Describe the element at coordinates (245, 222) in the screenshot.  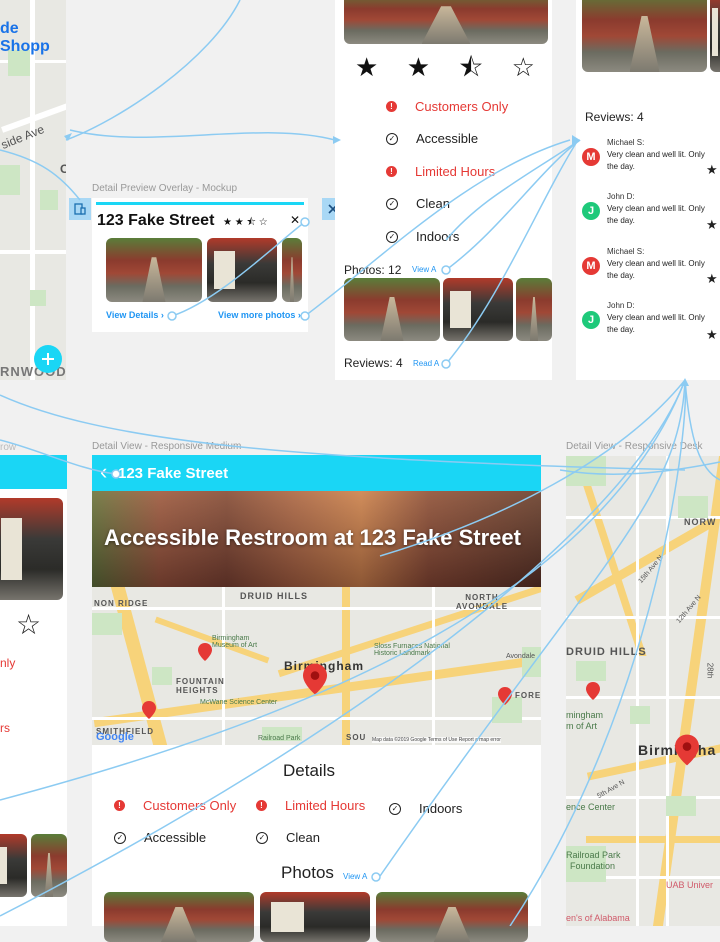
I see `preview-rating: ★ ★ ⯪ ☆` at that location.